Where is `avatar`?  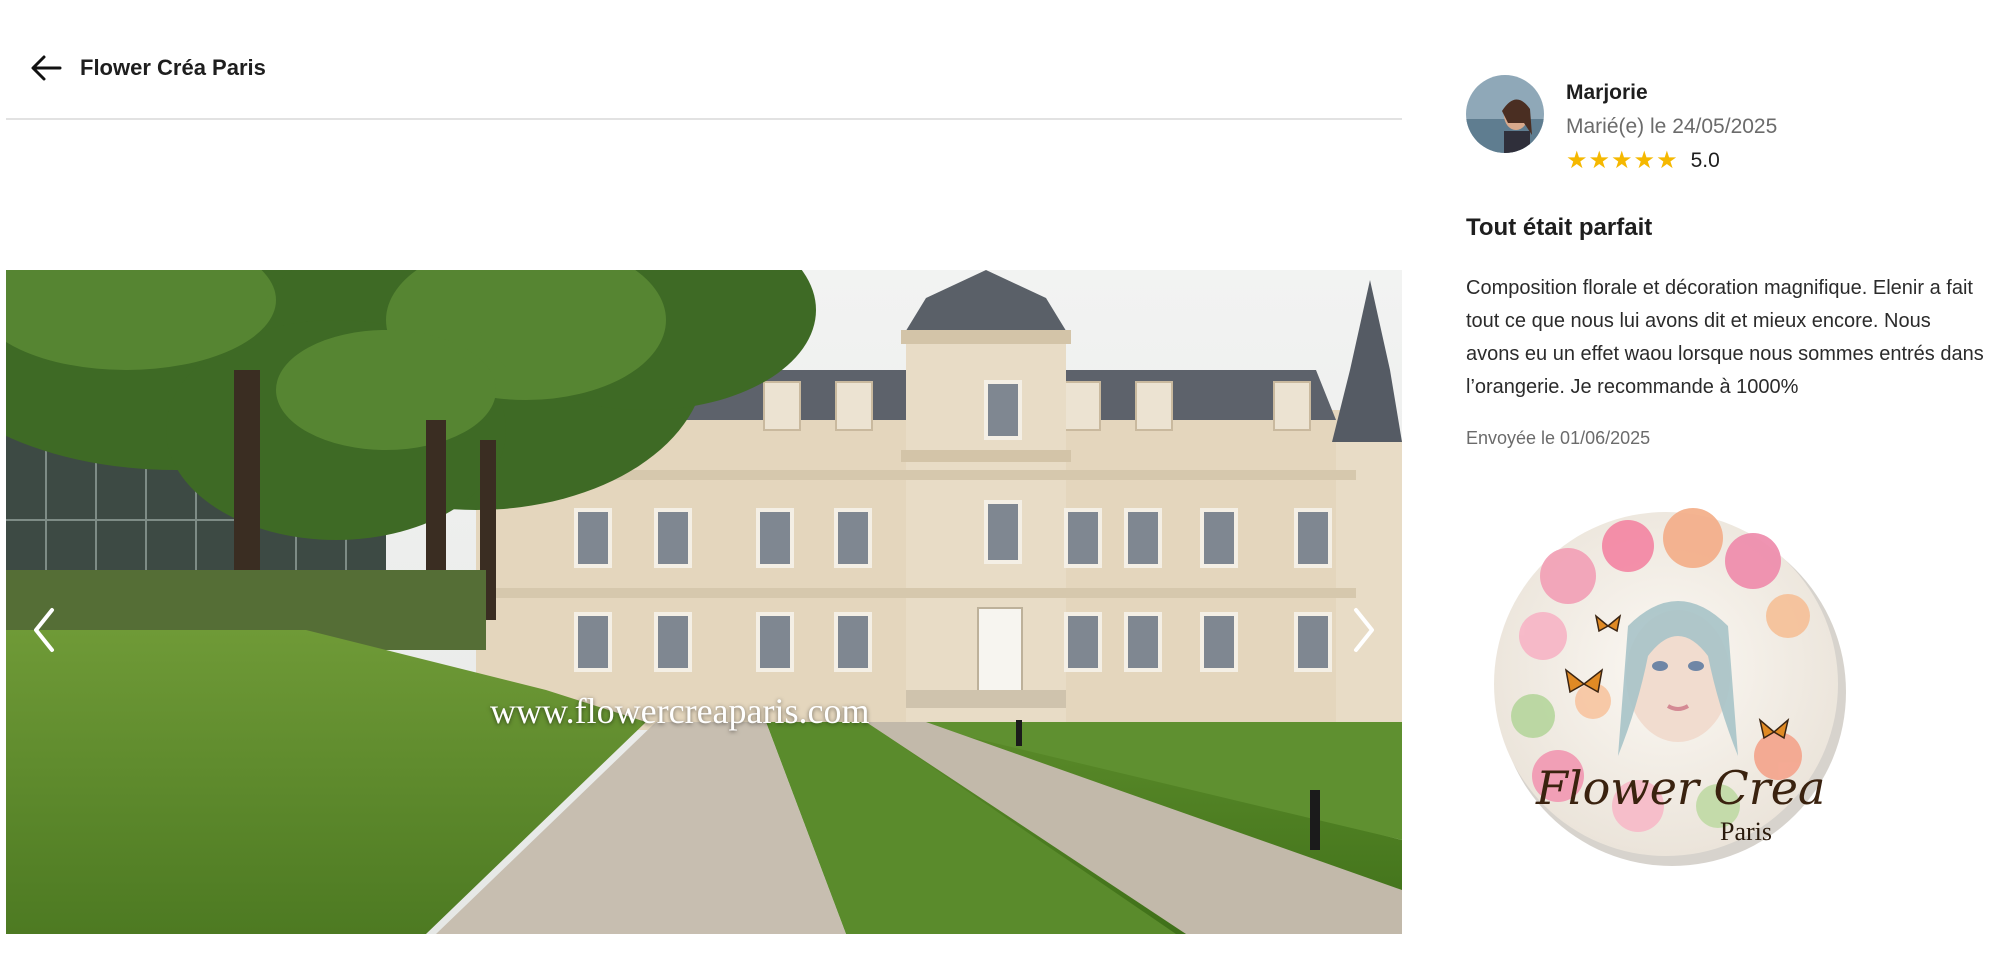
avatar is located at coordinates (1505, 114).